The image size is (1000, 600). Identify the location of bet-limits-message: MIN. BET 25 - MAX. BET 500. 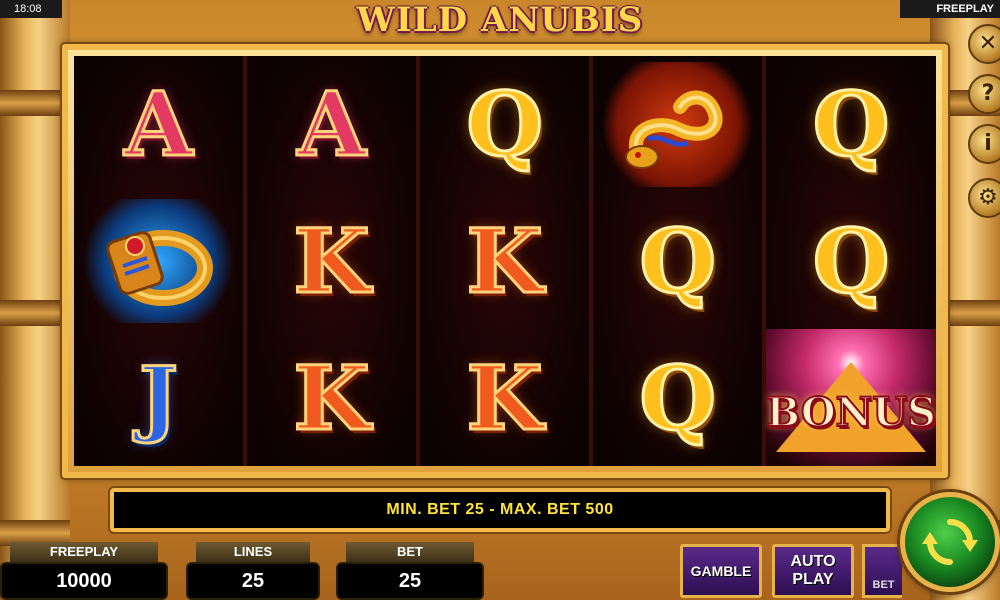
(500, 509).